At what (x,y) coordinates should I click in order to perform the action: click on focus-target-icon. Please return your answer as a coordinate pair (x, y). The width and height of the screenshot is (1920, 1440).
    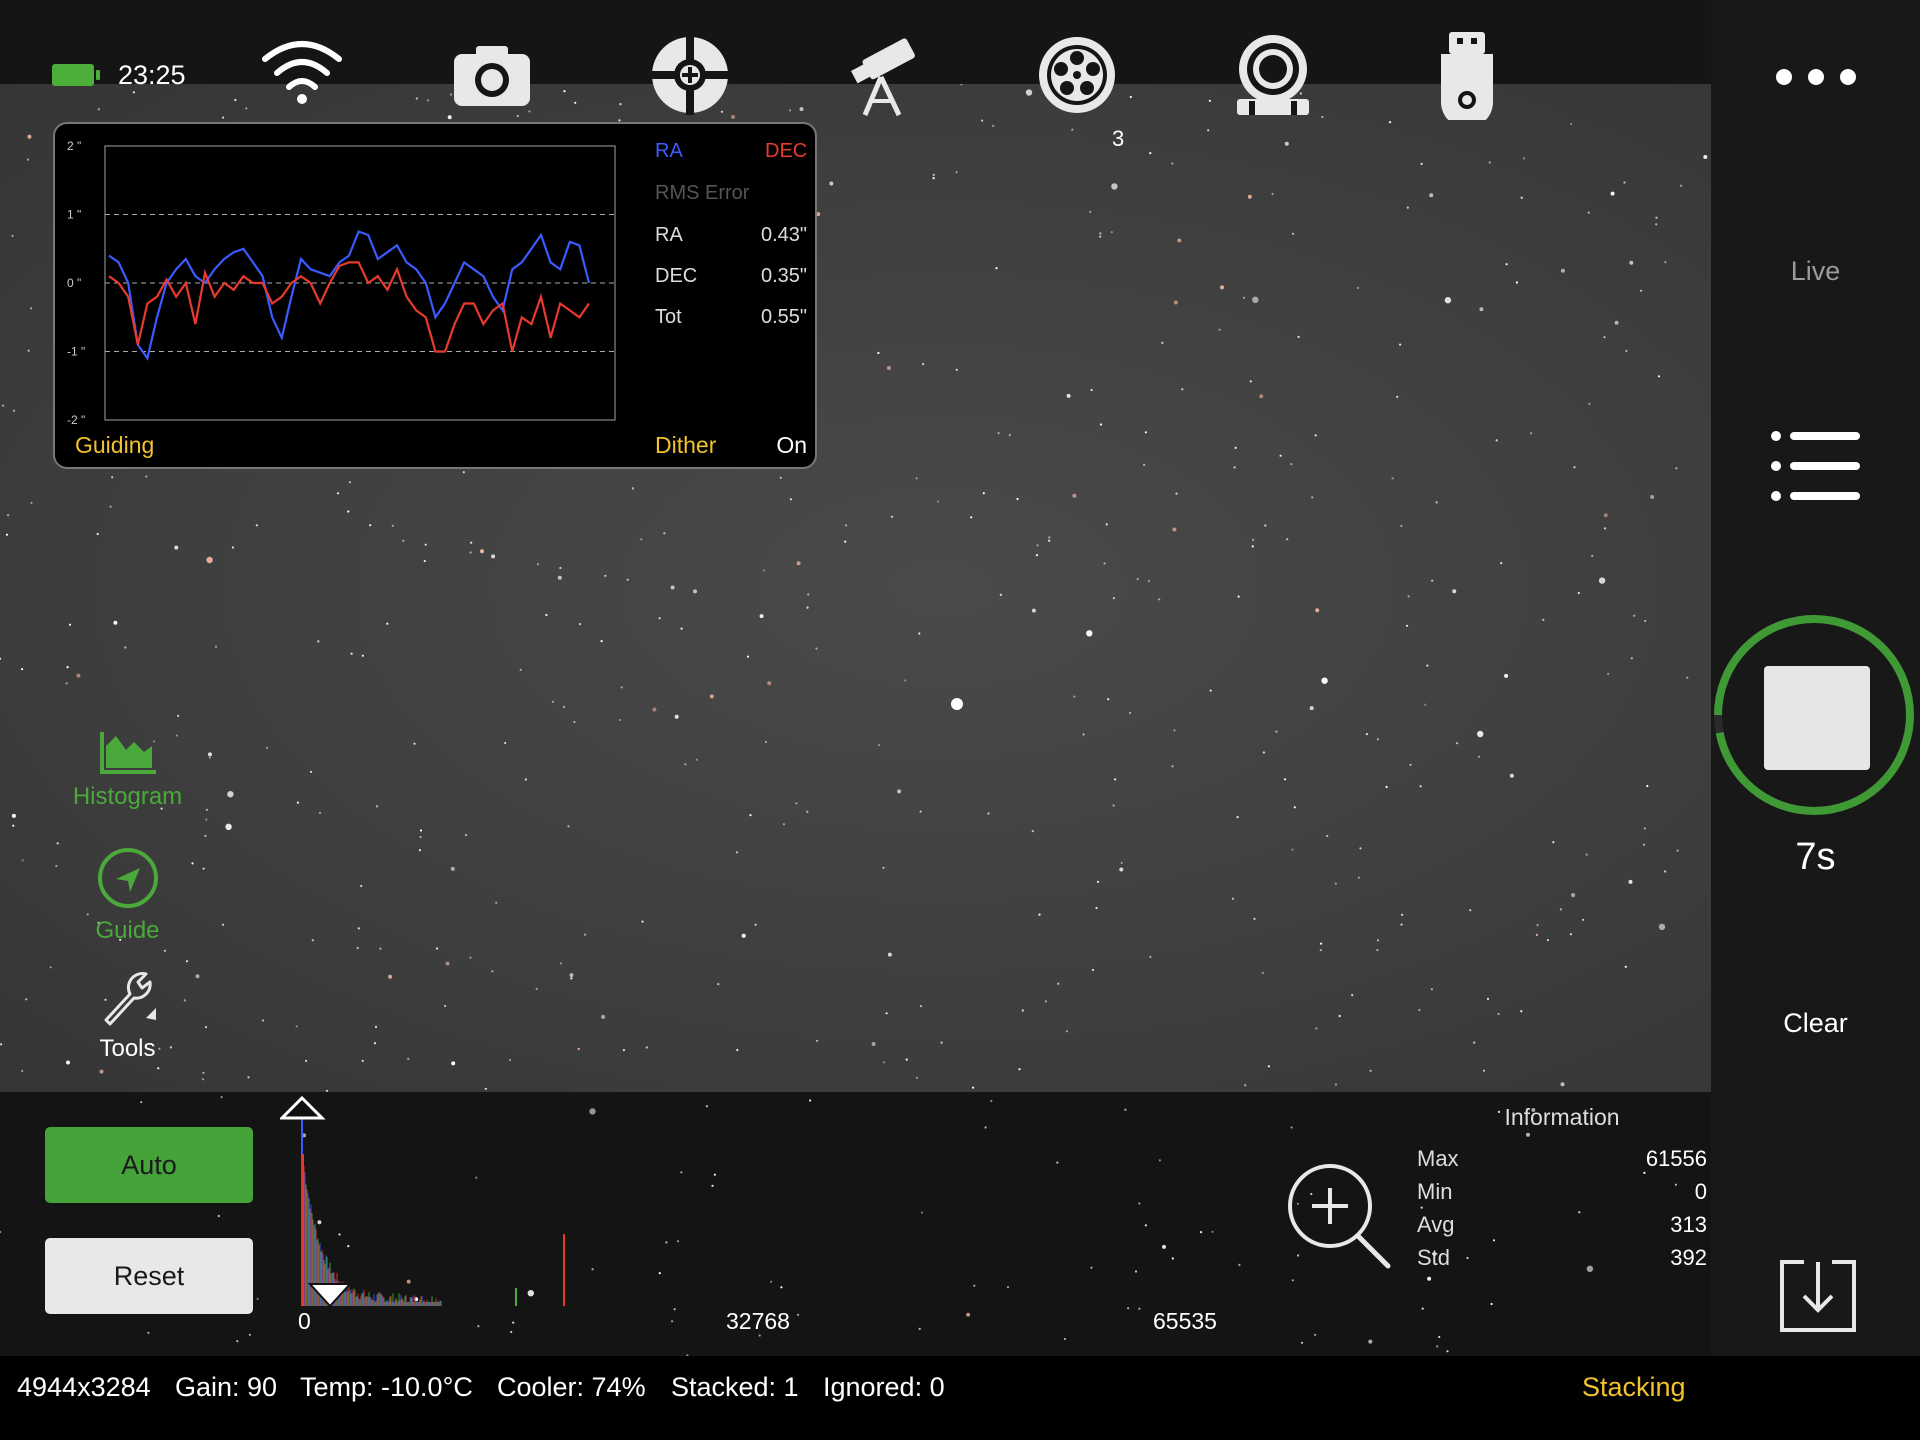
    Looking at the image, I should click on (690, 75).